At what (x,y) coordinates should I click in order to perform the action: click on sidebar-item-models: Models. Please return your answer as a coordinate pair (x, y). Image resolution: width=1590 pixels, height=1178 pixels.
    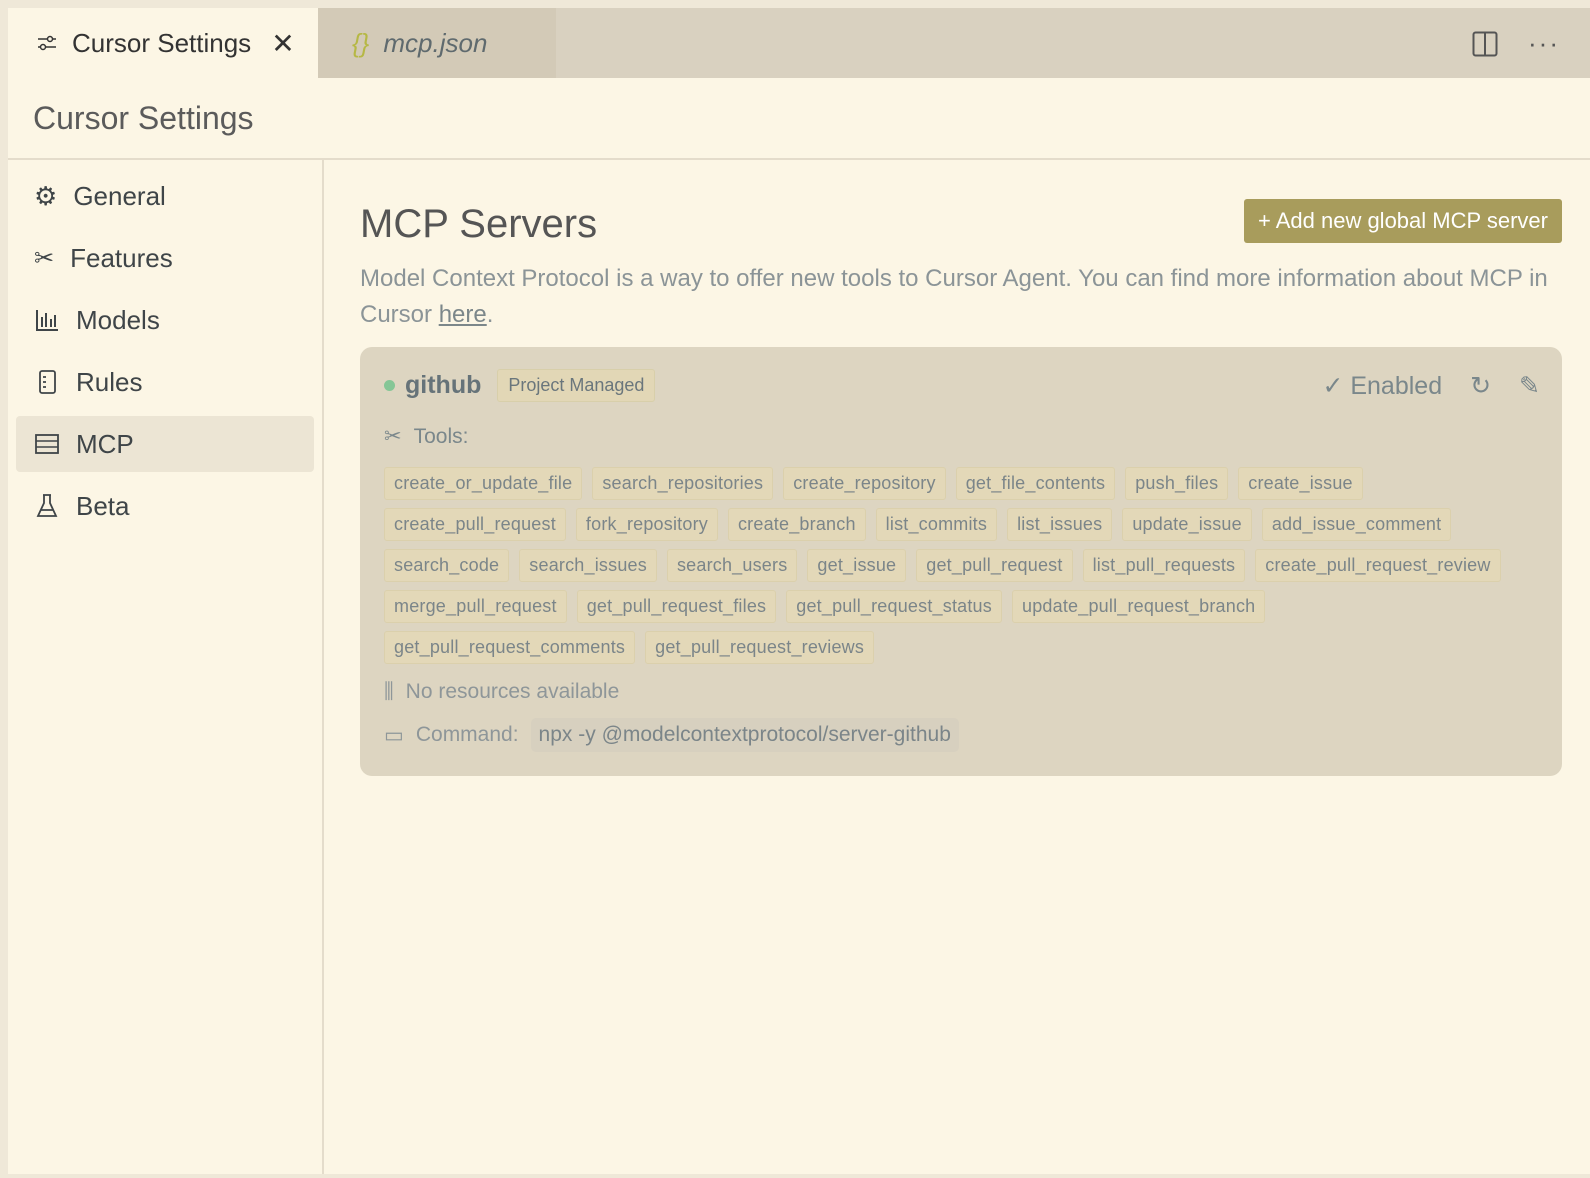
    Looking at the image, I should click on (165, 320).